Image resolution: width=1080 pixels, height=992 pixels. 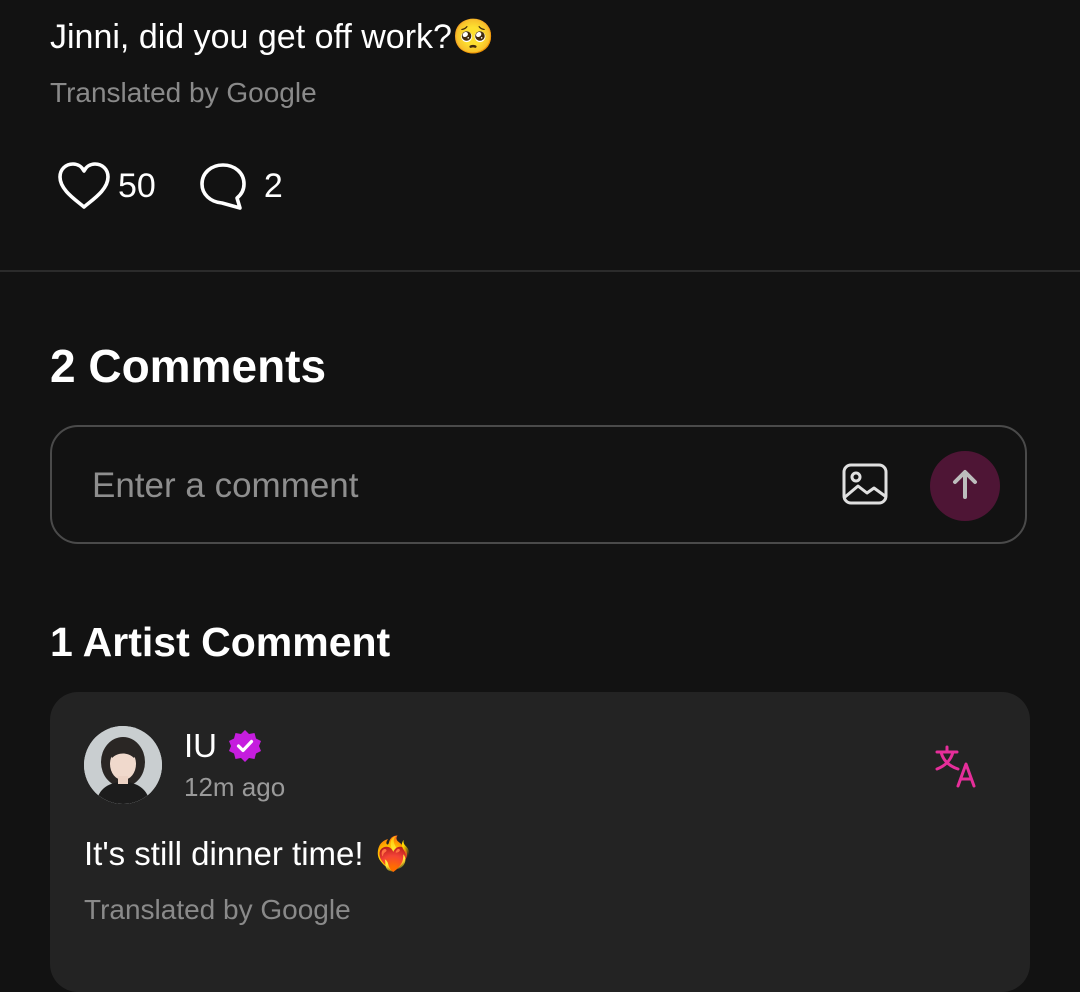 What do you see at coordinates (442, 486) in the screenshot?
I see `comment-input` at bounding box center [442, 486].